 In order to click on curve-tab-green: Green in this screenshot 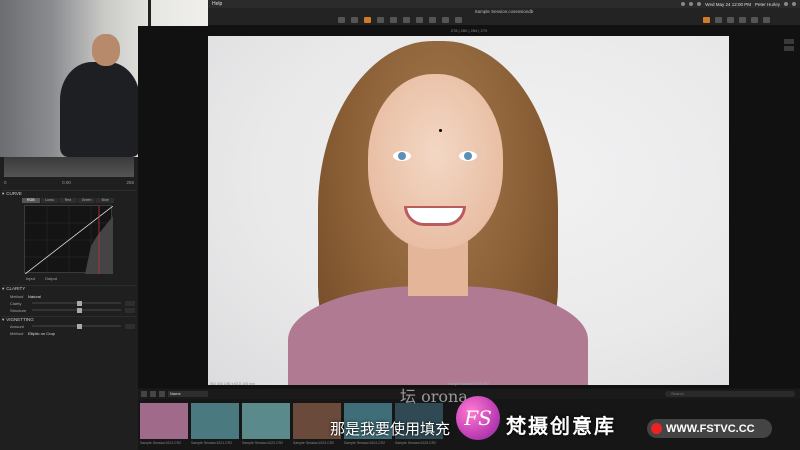, I will do `click(86, 200)`.